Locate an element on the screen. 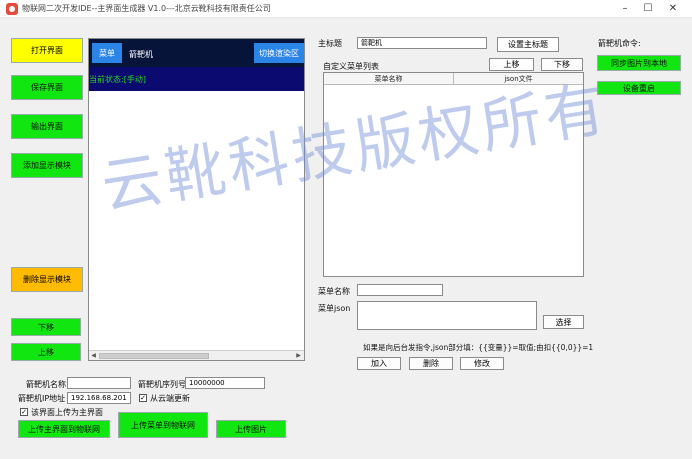 The width and height of the screenshot is (692, 459). scroll-right-icon: ▶ is located at coordinates (298, 356).